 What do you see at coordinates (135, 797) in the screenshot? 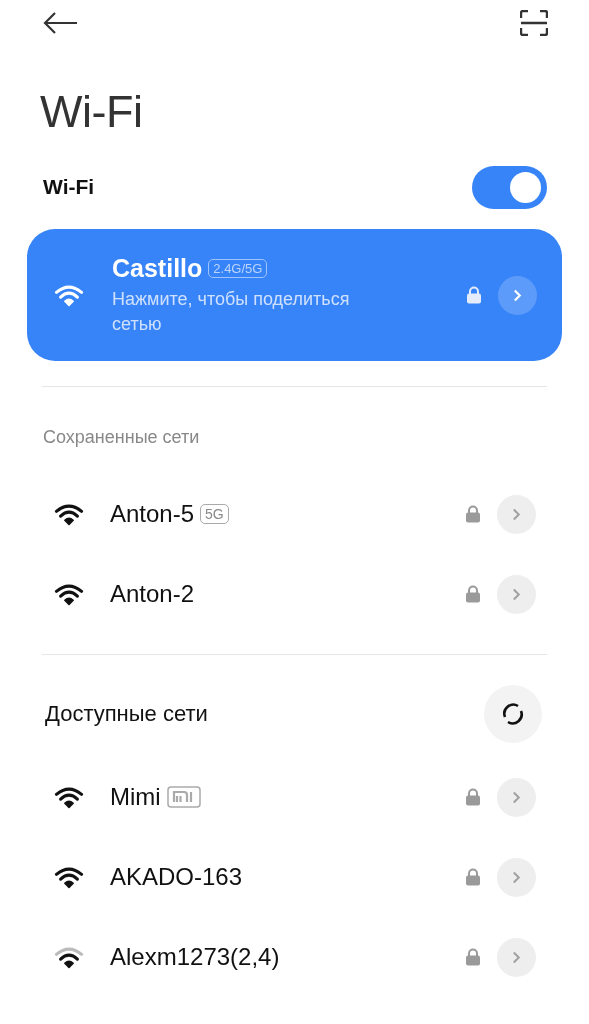
I see `network-name: Mimi` at bounding box center [135, 797].